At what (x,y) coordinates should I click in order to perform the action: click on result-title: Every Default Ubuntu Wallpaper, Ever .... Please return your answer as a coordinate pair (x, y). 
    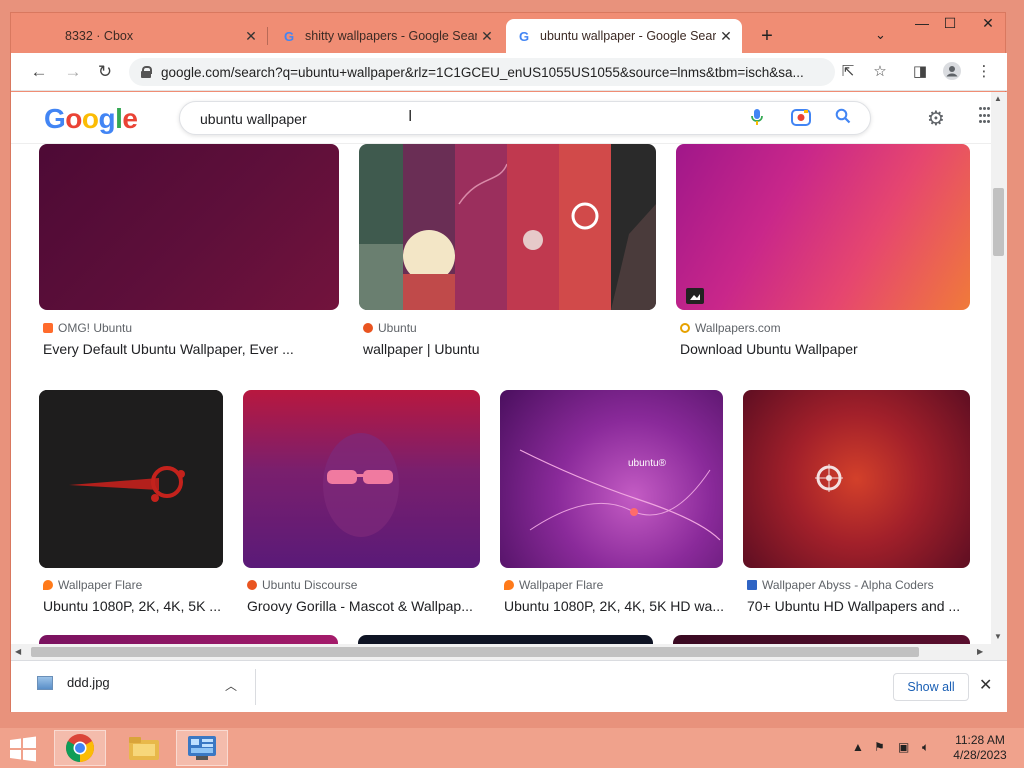
    Looking at the image, I should click on (191, 349).